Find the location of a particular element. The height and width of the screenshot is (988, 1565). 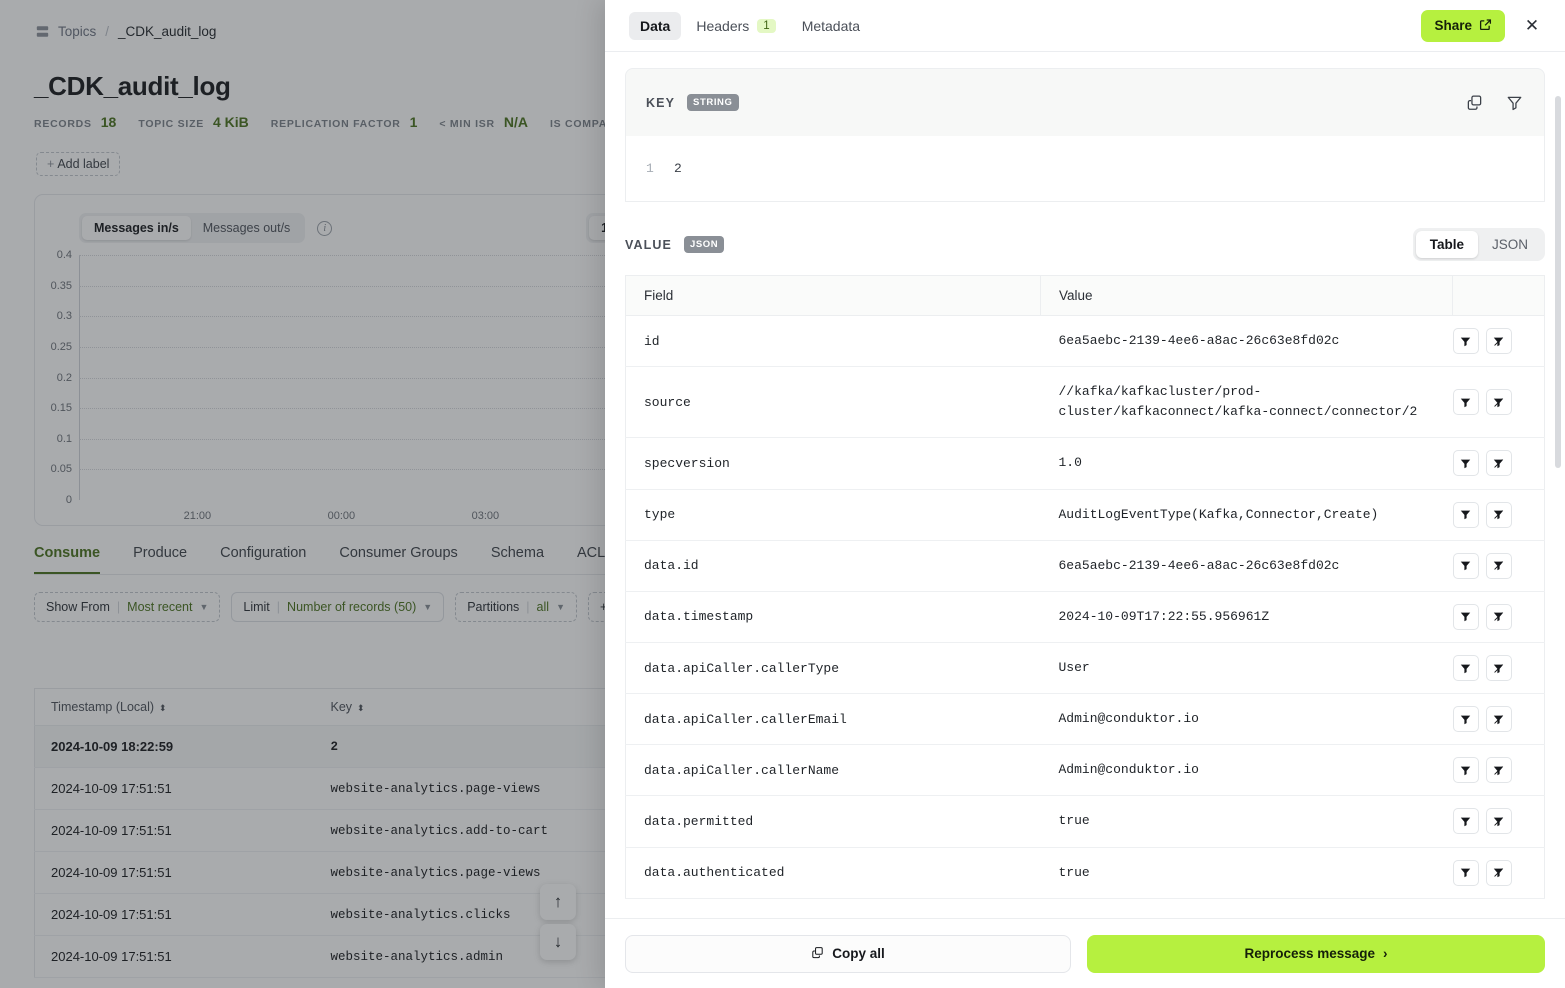

reprocess-message-button: Reprocess message › is located at coordinates (1316, 953).